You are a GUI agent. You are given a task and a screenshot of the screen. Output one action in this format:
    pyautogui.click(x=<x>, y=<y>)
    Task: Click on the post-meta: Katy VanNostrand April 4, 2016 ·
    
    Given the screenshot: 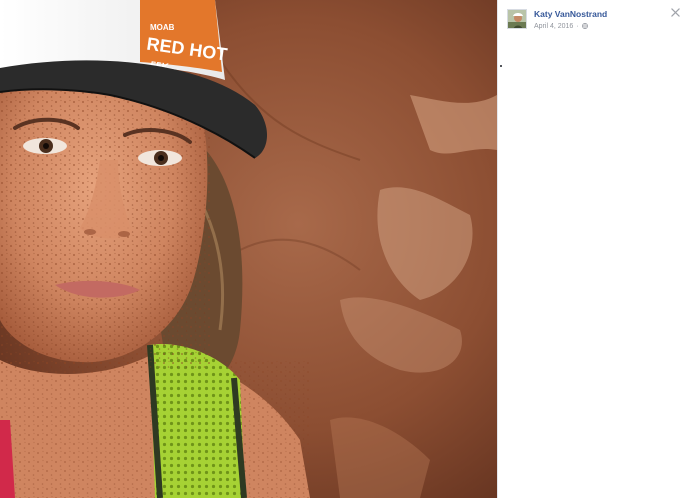 What is the action you would take?
    pyautogui.click(x=570, y=19)
    